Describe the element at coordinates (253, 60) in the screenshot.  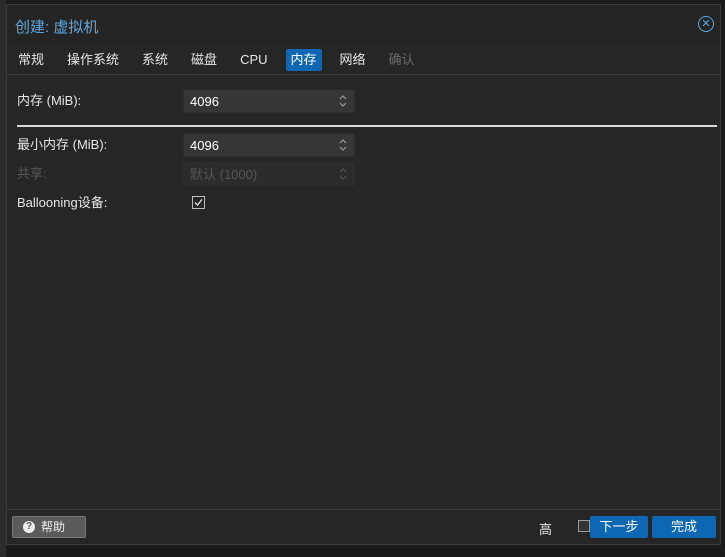
I see `tab-cpu: CPU` at that location.